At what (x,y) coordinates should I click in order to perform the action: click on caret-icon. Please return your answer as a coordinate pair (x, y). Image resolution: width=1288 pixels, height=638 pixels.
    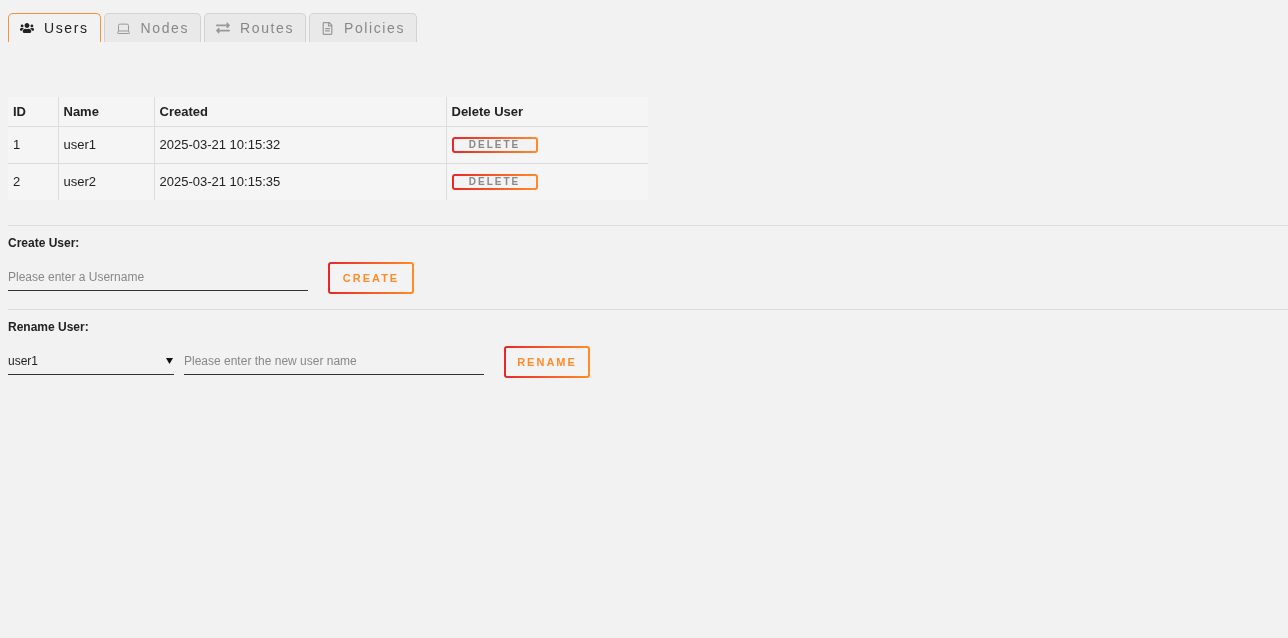
    Looking at the image, I should click on (169, 360).